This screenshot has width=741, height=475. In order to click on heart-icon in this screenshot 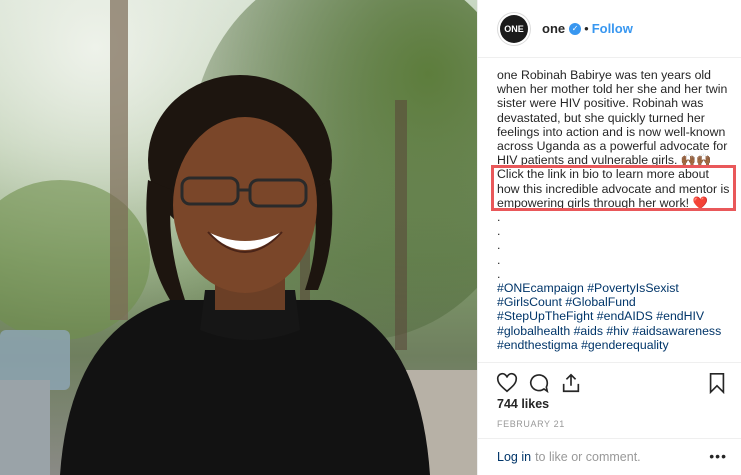, I will do `click(507, 383)`.